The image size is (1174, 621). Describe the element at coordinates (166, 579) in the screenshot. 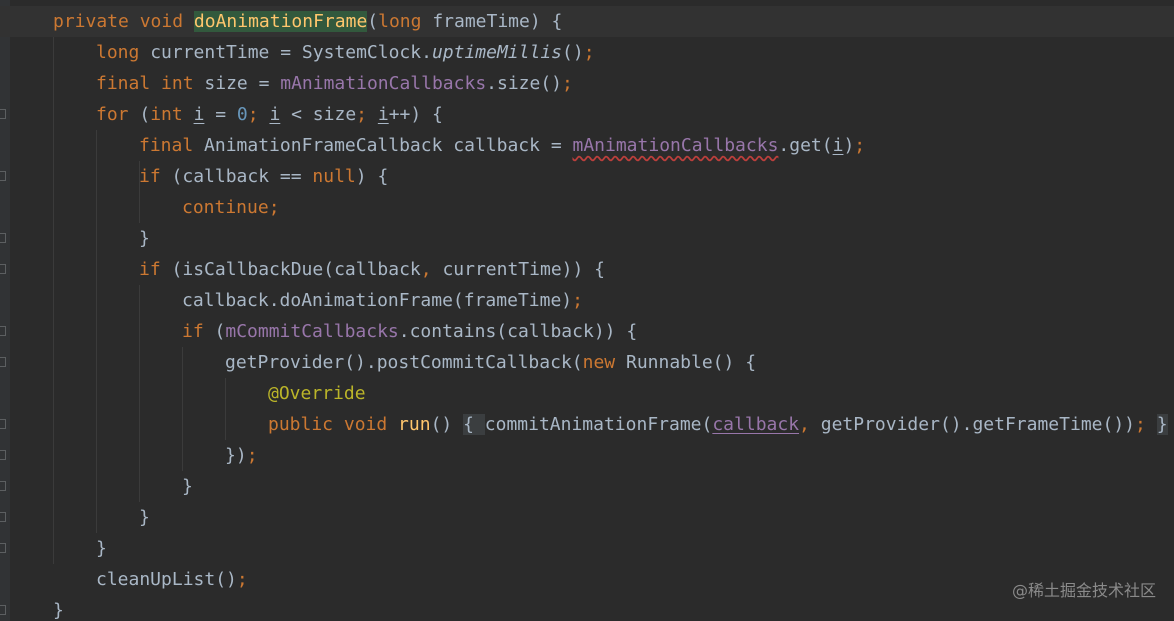

I see `code-token: cleanUpList()` at that location.